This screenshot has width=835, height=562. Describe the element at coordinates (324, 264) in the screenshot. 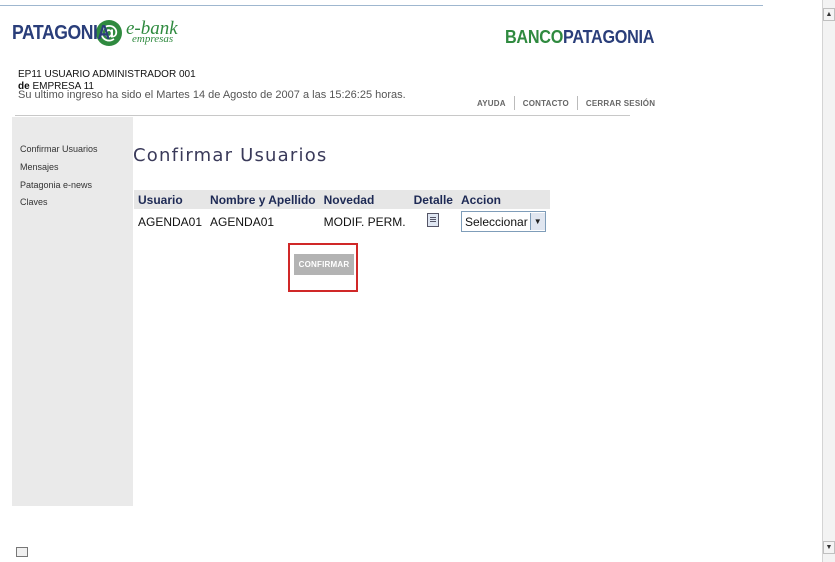

I see `confirm-button: CONFIRMAR` at that location.